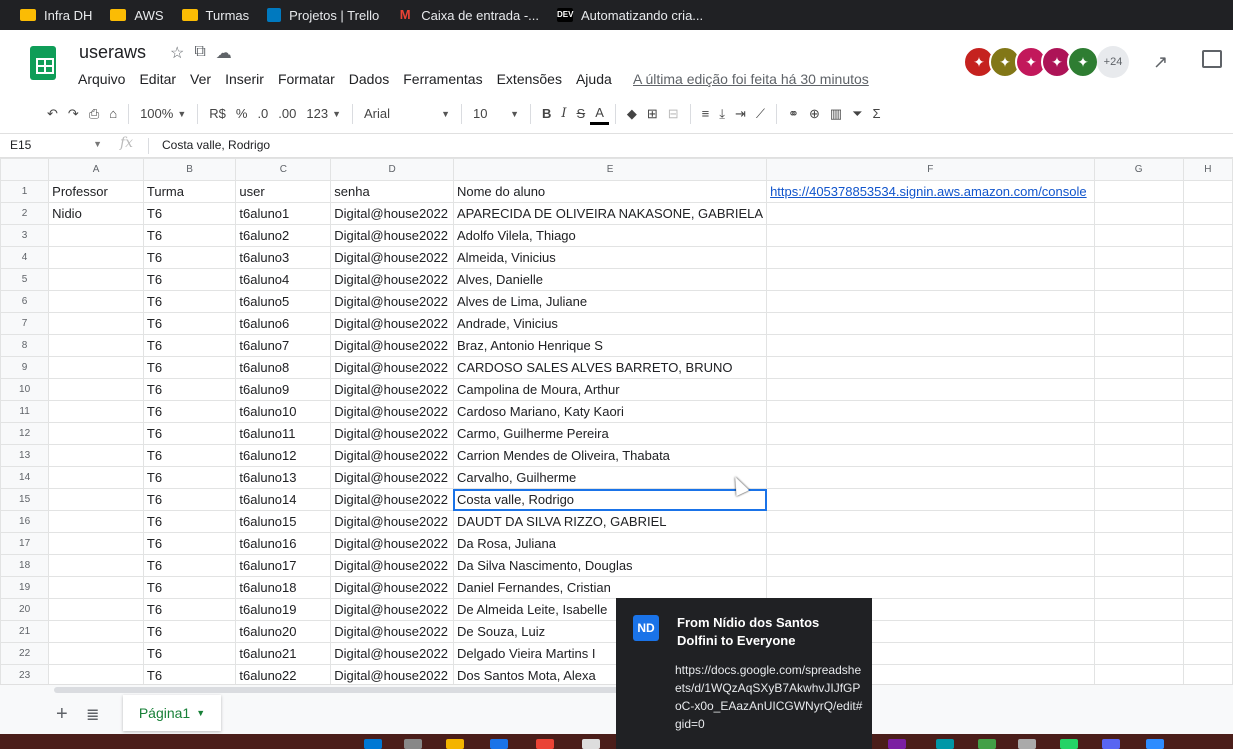 The image size is (1233, 749). I want to click on column-header-b: B, so click(189, 169).